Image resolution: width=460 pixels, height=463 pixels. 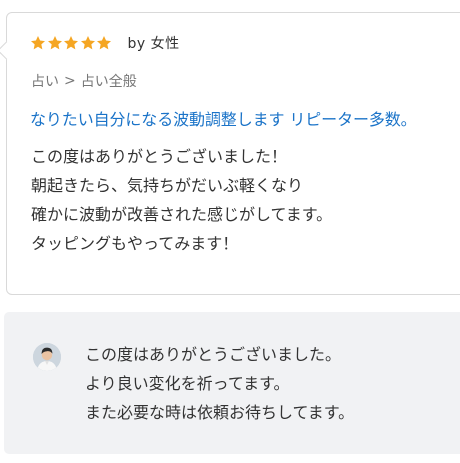 I want to click on avatar-image, so click(x=47, y=357).